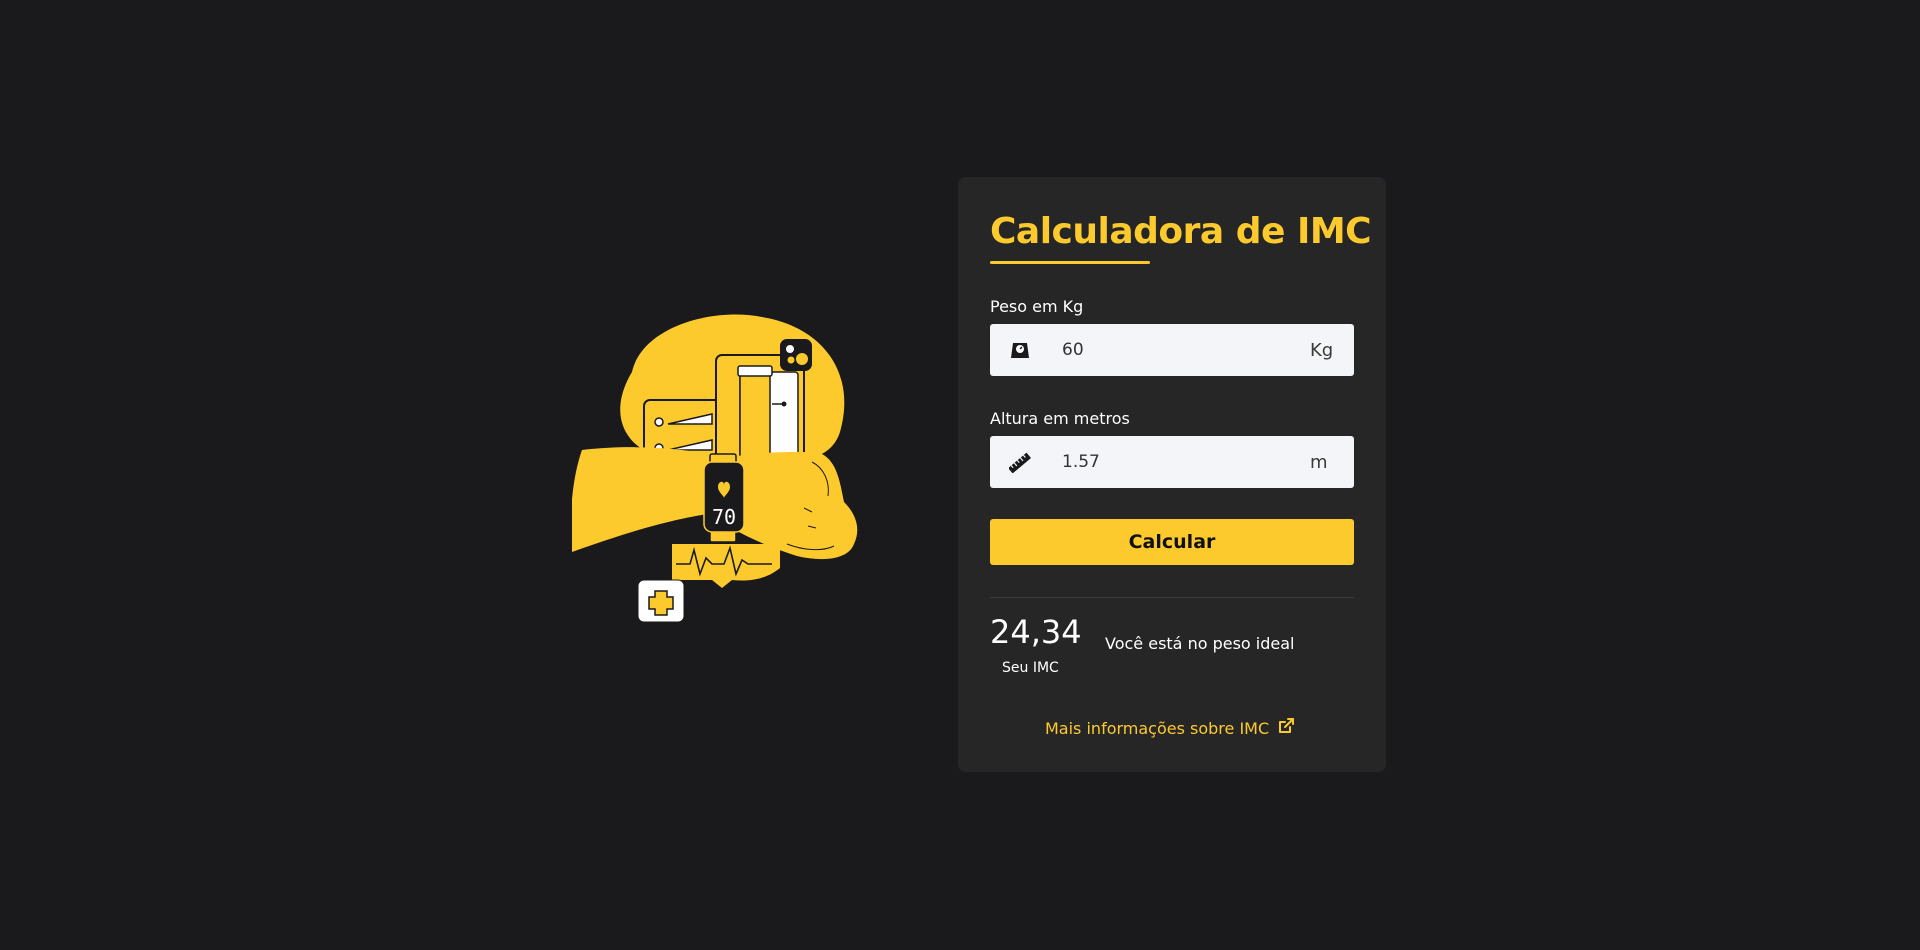  I want to click on more-info-link: Mais informações sobre IMC, so click(1170, 728).